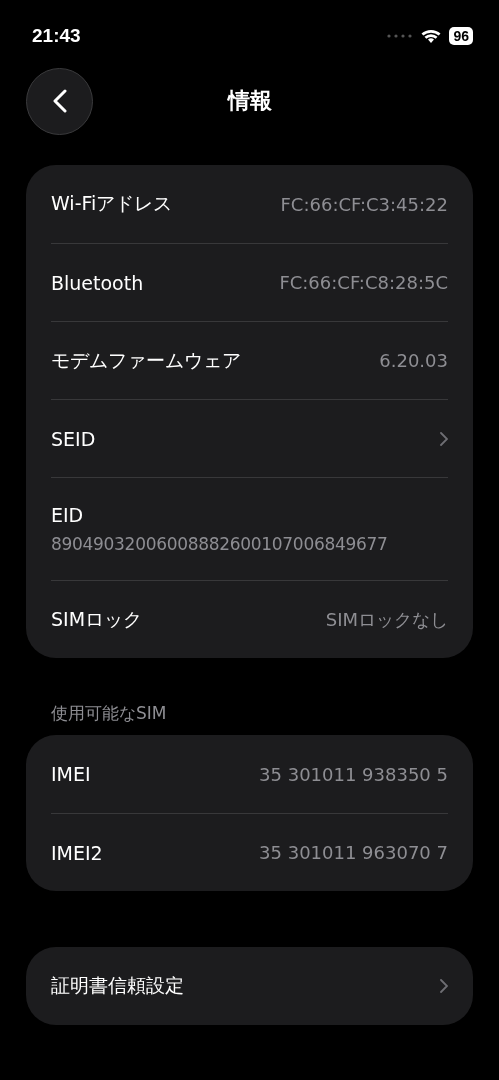 Image resolution: width=499 pixels, height=1080 pixels. I want to click on page-title: 情報, so click(249, 101).